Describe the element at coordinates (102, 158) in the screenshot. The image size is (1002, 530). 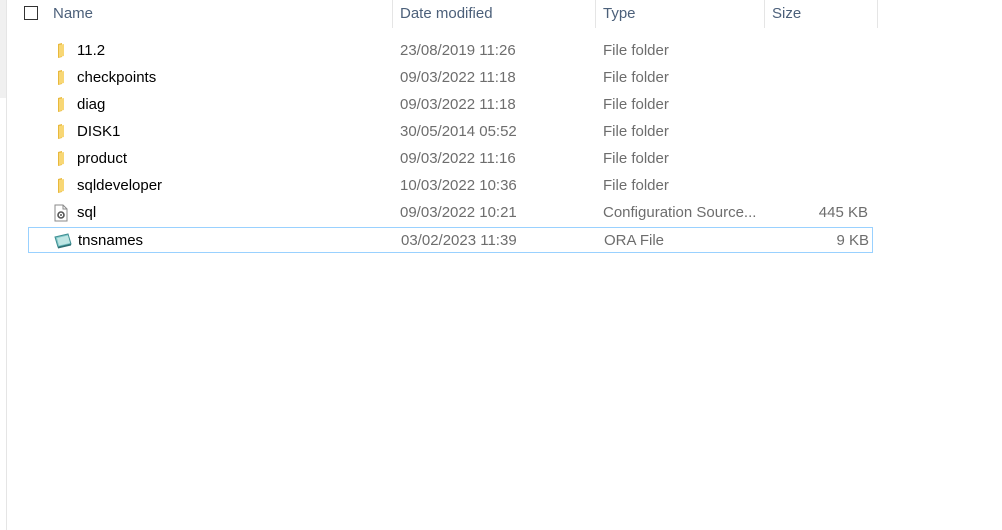
I see `file-name: product` at that location.